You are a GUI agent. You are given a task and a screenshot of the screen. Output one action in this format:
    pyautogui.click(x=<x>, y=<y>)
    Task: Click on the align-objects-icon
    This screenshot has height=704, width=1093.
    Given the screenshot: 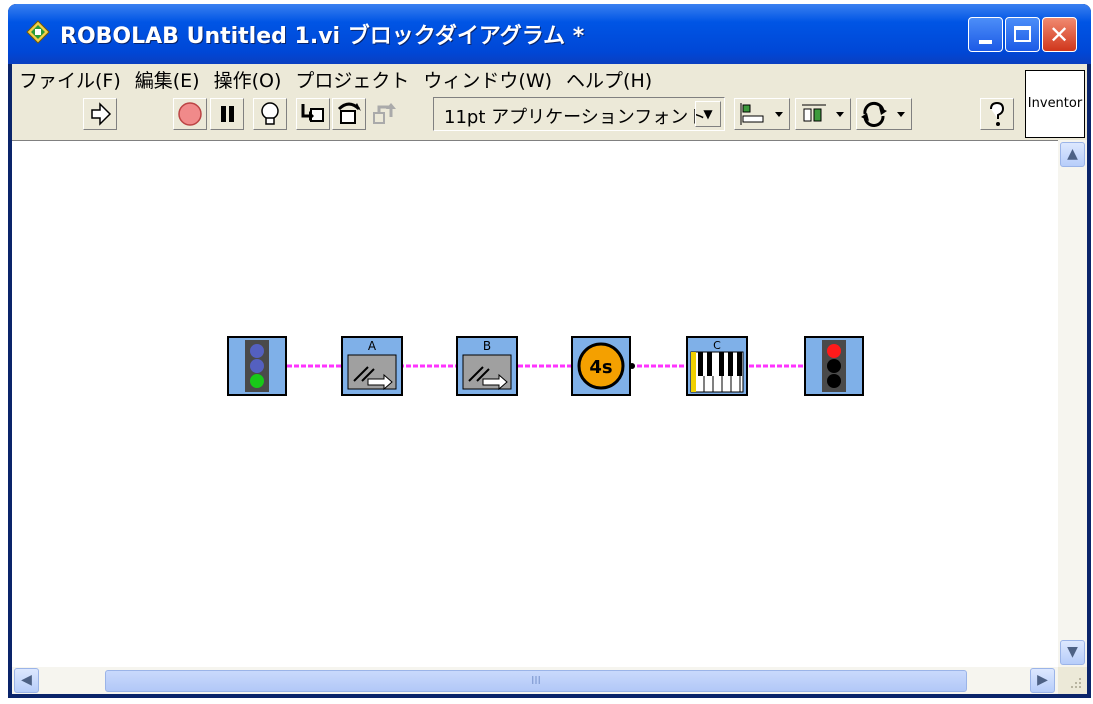 What is the action you would take?
    pyautogui.click(x=761, y=114)
    